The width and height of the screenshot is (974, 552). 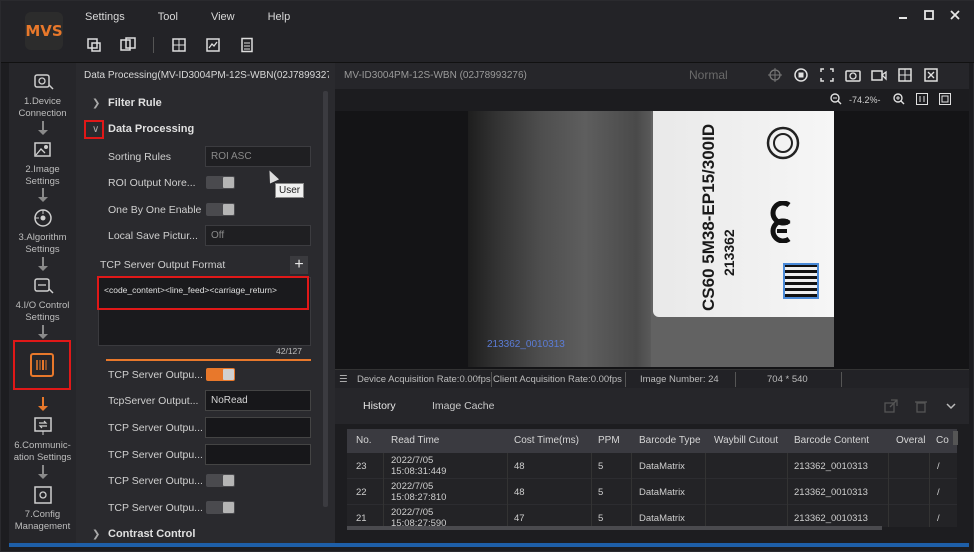 I want to click on section-filter-rule: ❯ Filter Rule, so click(x=127, y=103).